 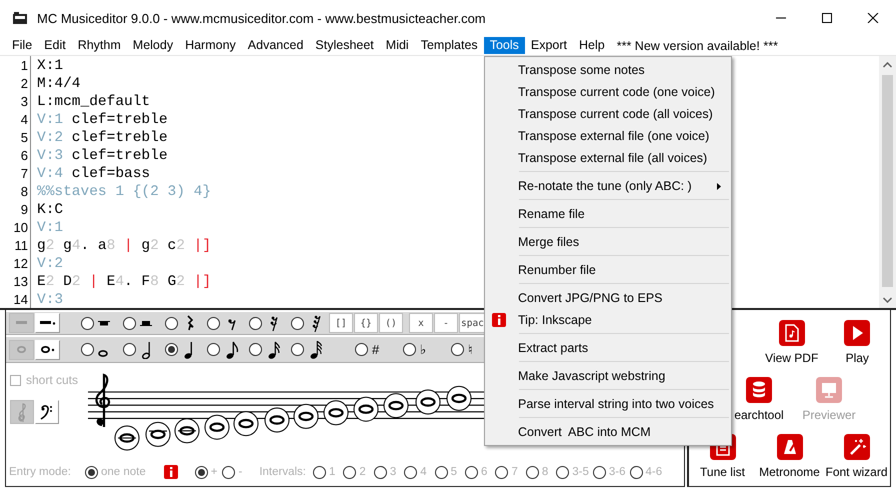 I want to click on toolbar-button: Font wizard, so click(x=856, y=461).